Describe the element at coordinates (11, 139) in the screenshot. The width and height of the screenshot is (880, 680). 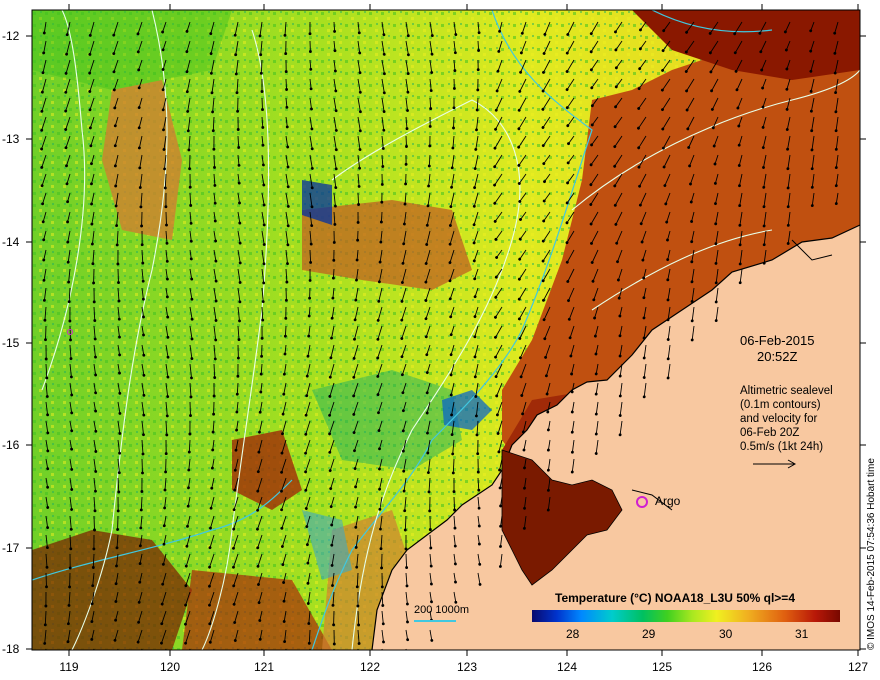
I see `lat-label: -13` at that location.